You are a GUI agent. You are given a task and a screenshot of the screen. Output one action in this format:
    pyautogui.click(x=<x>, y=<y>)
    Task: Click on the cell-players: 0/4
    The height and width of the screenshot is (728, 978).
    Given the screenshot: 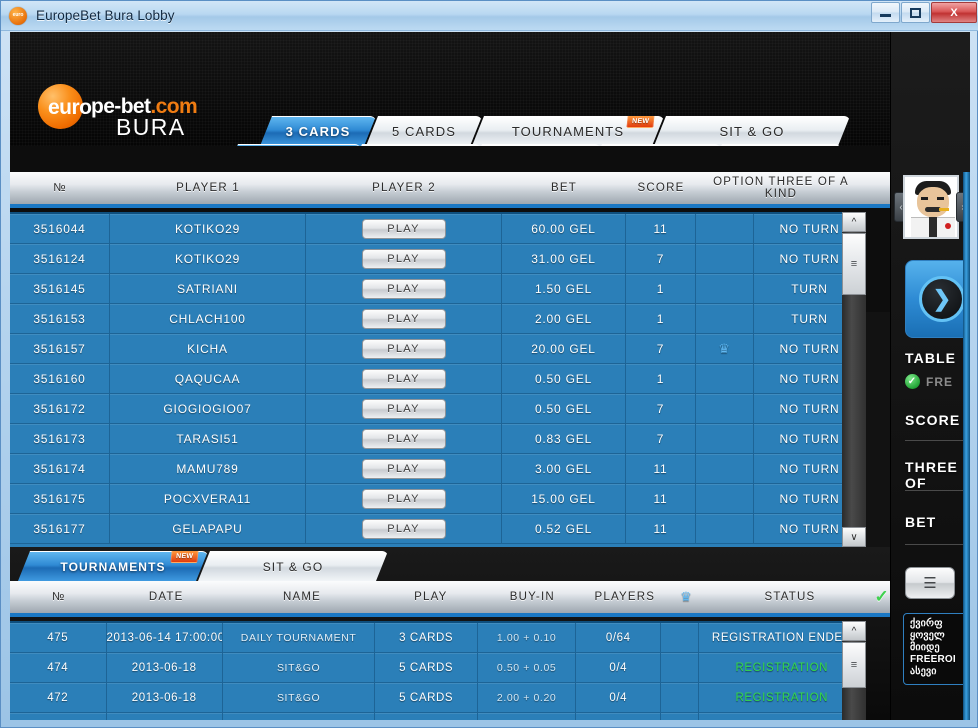 What is the action you would take?
    pyautogui.click(x=619, y=697)
    